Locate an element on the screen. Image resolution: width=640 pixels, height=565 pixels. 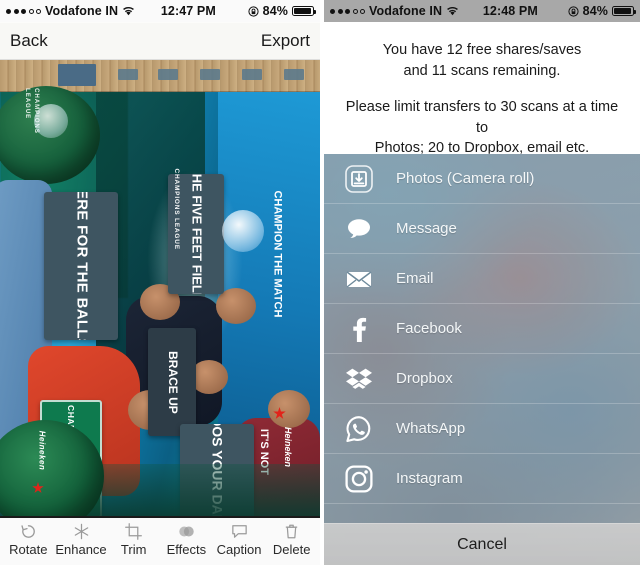
toolbar-item-trim: Trim is located at coordinates (133, 539).